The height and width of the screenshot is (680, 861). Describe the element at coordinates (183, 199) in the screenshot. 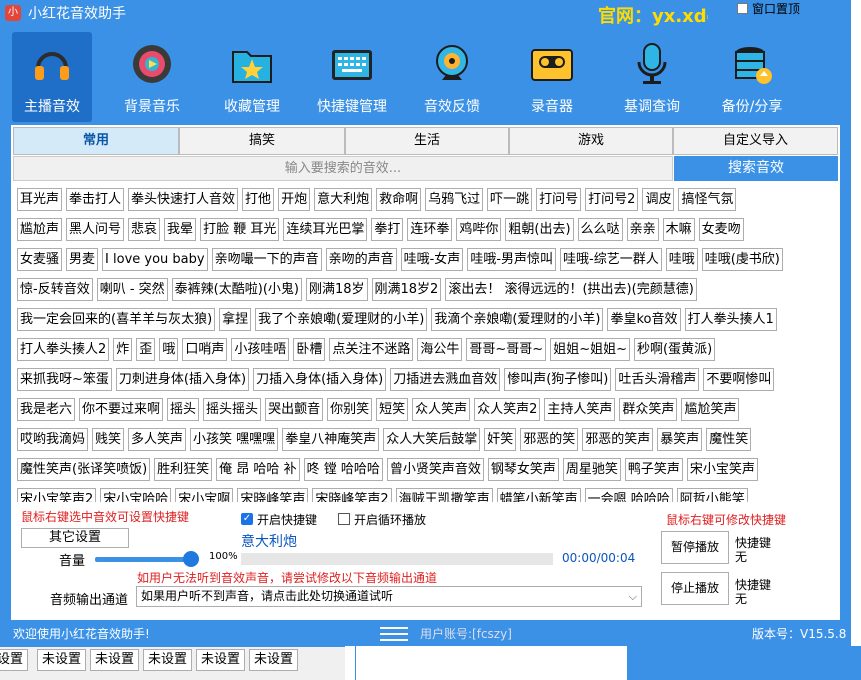

I see `sound-button: 拳头快速打人音效` at that location.